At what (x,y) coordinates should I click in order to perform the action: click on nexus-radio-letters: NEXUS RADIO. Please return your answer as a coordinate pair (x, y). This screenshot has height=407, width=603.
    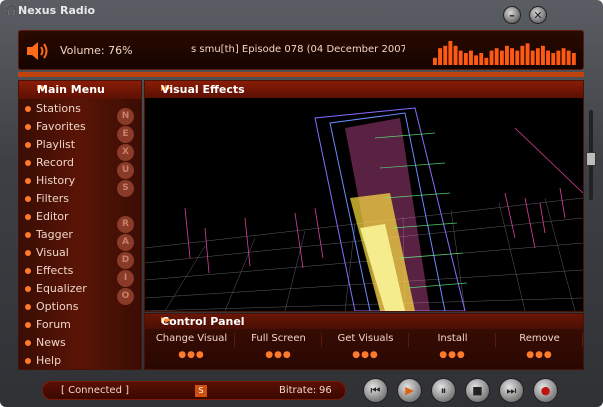
    Looking at the image, I should click on (126, 207).